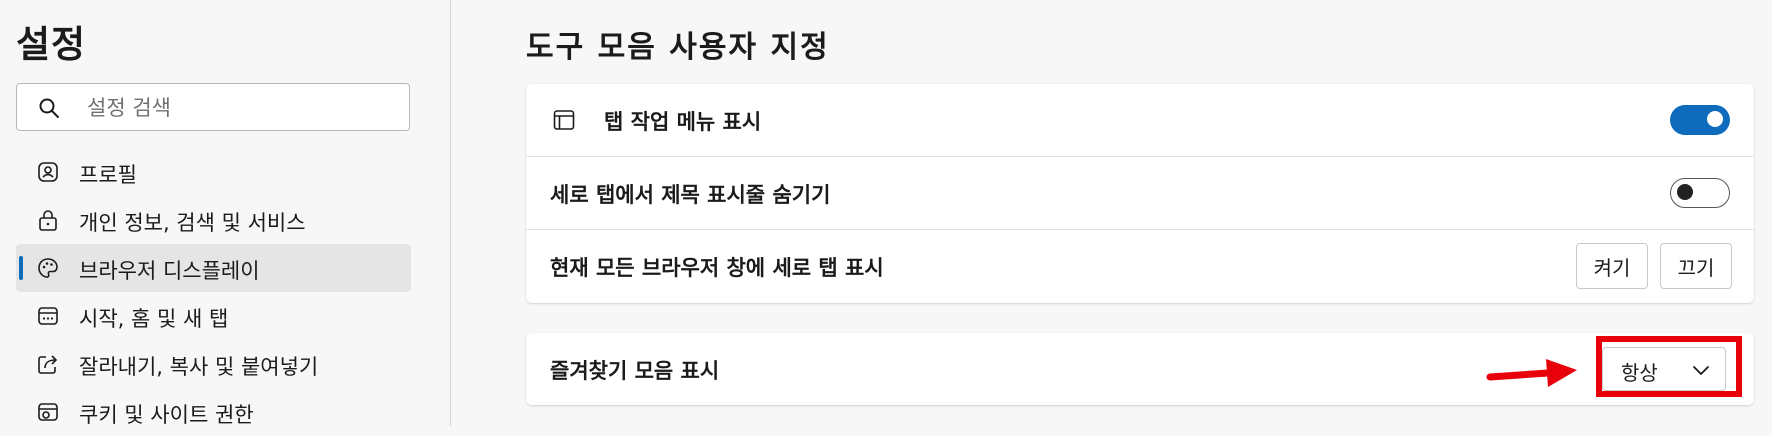  What do you see at coordinates (51, 44) in the screenshot?
I see `sidebar-title: 설정` at bounding box center [51, 44].